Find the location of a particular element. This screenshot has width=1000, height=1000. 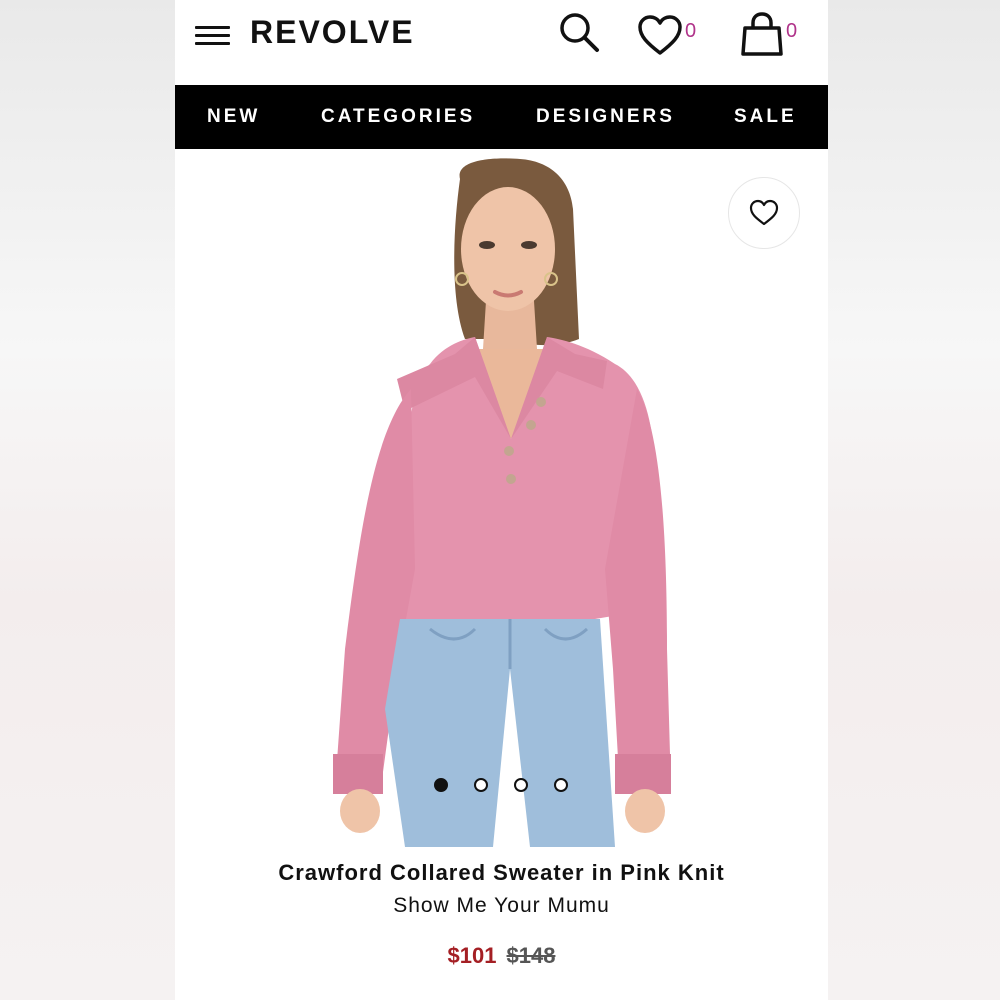

bag-count: 0 is located at coordinates (792, 31).